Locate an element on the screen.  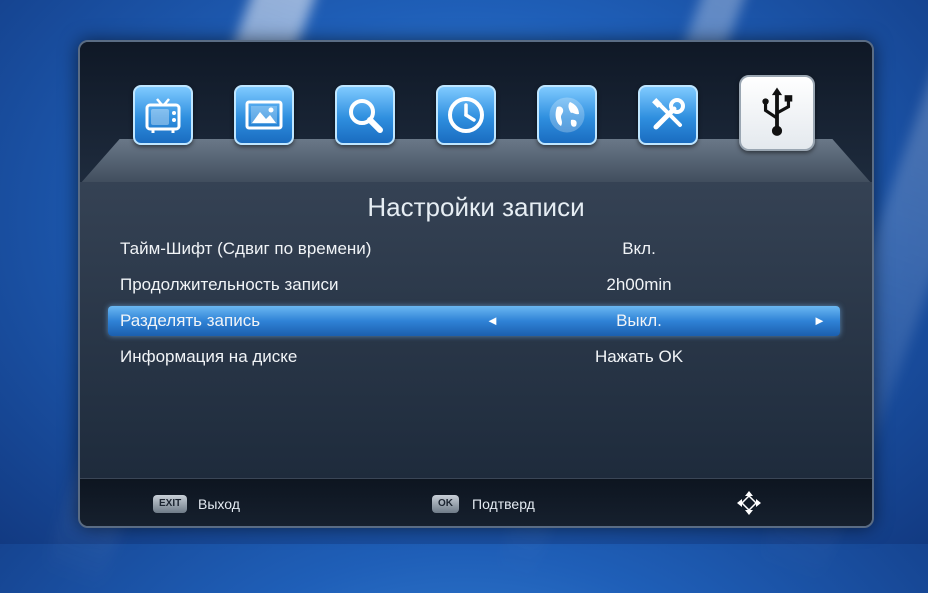
setting-value: 2h00min is located at coordinates (639, 284).